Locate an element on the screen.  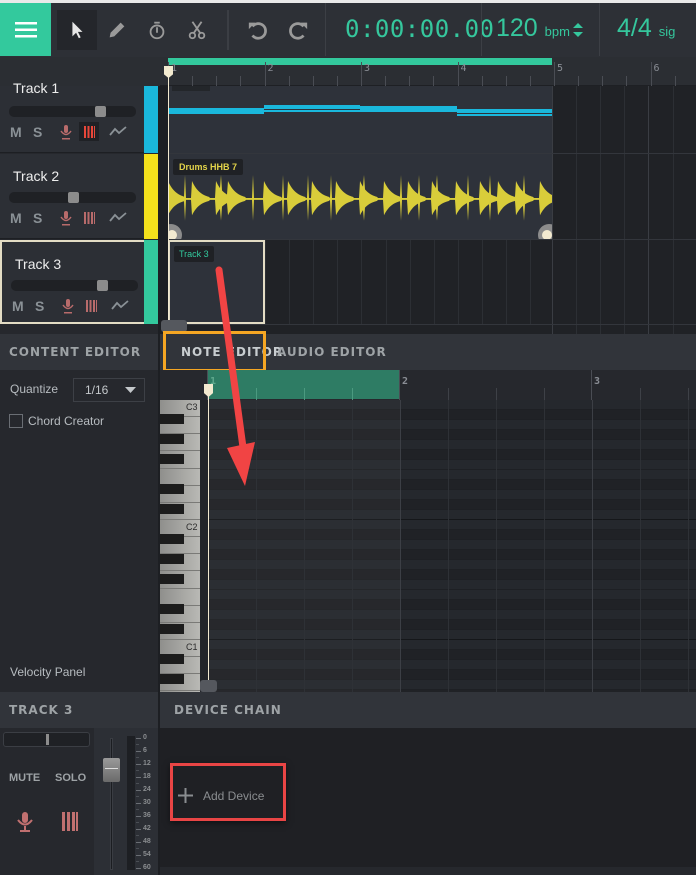
volume-fader-knob is located at coordinates (111, 770).